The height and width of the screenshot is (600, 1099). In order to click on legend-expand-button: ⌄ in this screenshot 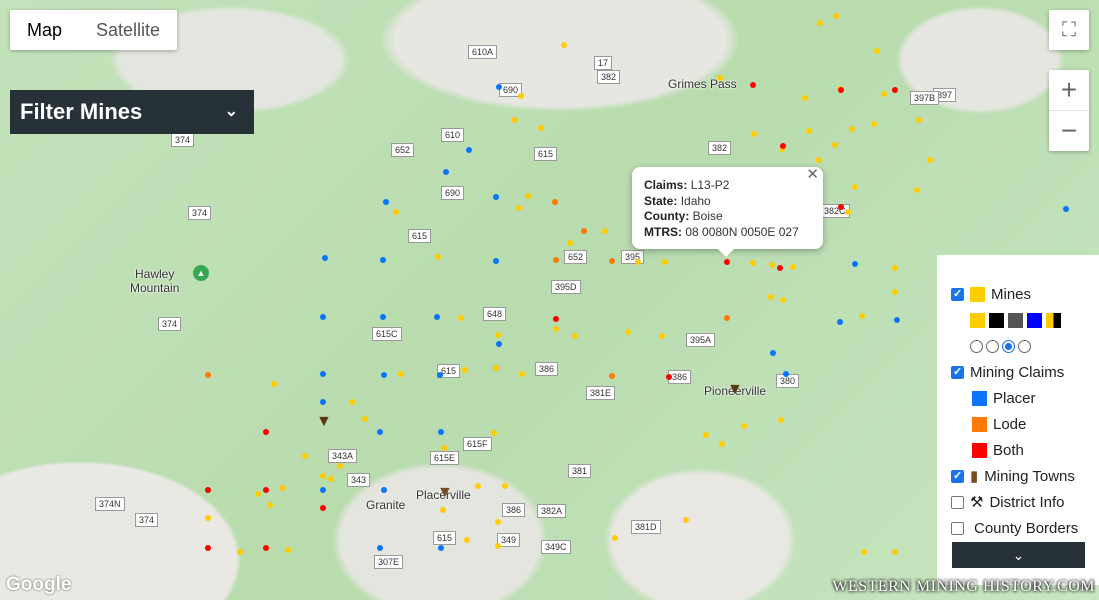, I will do `click(1018, 555)`.